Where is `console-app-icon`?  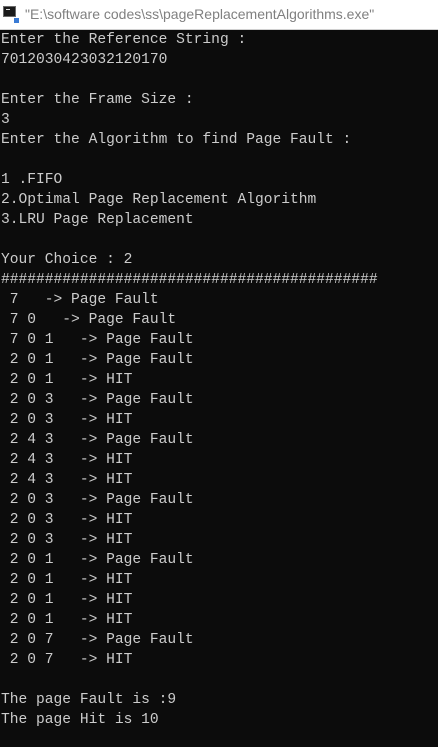 console-app-icon is located at coordinates (11, 15).